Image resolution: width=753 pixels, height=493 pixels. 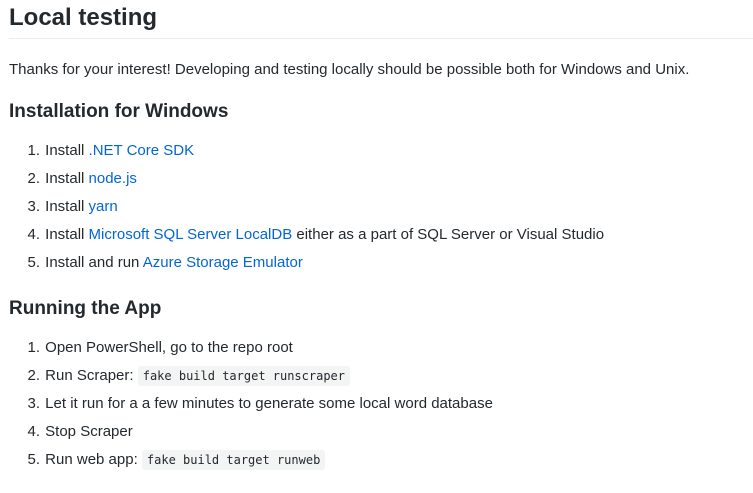 I want to click on step-text: Install and run, so click(x=94, y=262).